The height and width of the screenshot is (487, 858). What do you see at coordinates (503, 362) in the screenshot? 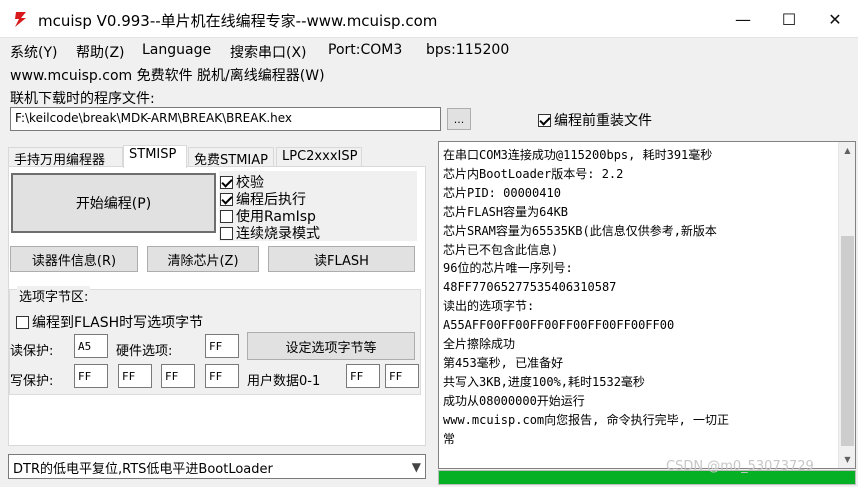
I see `log-line: 第453毫秒, 已准备好` at bounding box center [503, 362].